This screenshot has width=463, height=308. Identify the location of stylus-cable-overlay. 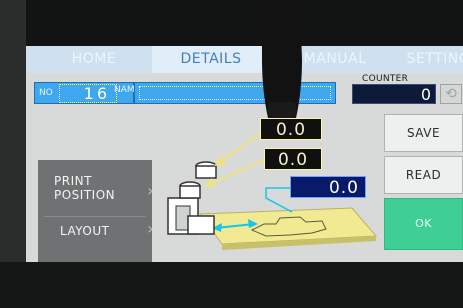
(282, 59).